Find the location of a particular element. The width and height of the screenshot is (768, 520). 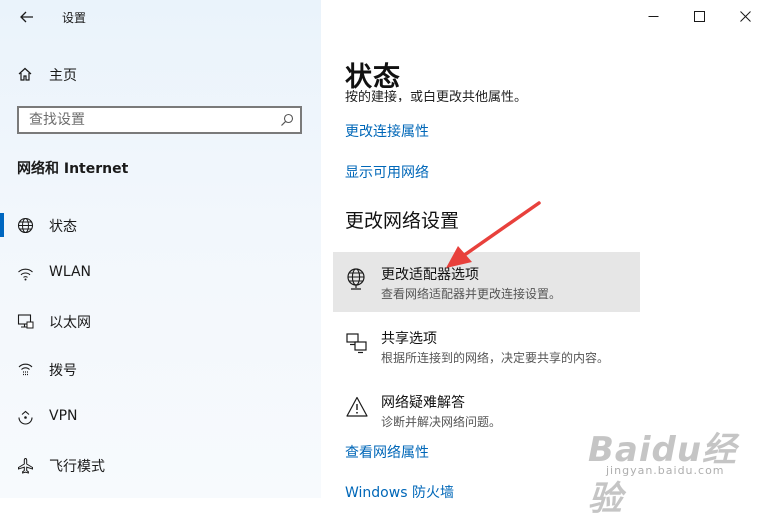

adapter-globe-icon is located at coordinates (356, 279).